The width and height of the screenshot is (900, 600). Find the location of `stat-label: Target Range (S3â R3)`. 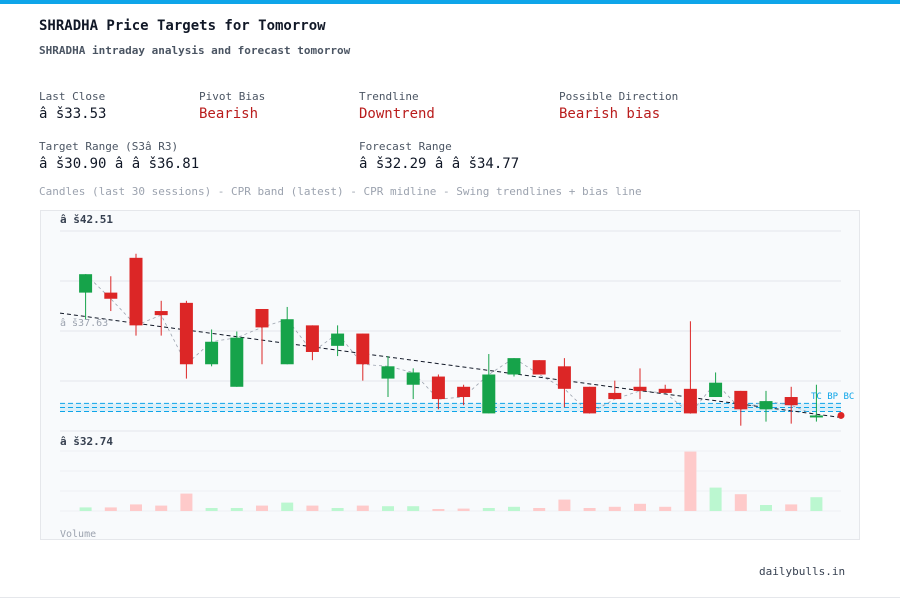

stat-label: Target Range (S3â R3) is located at coordinates (109, 146).